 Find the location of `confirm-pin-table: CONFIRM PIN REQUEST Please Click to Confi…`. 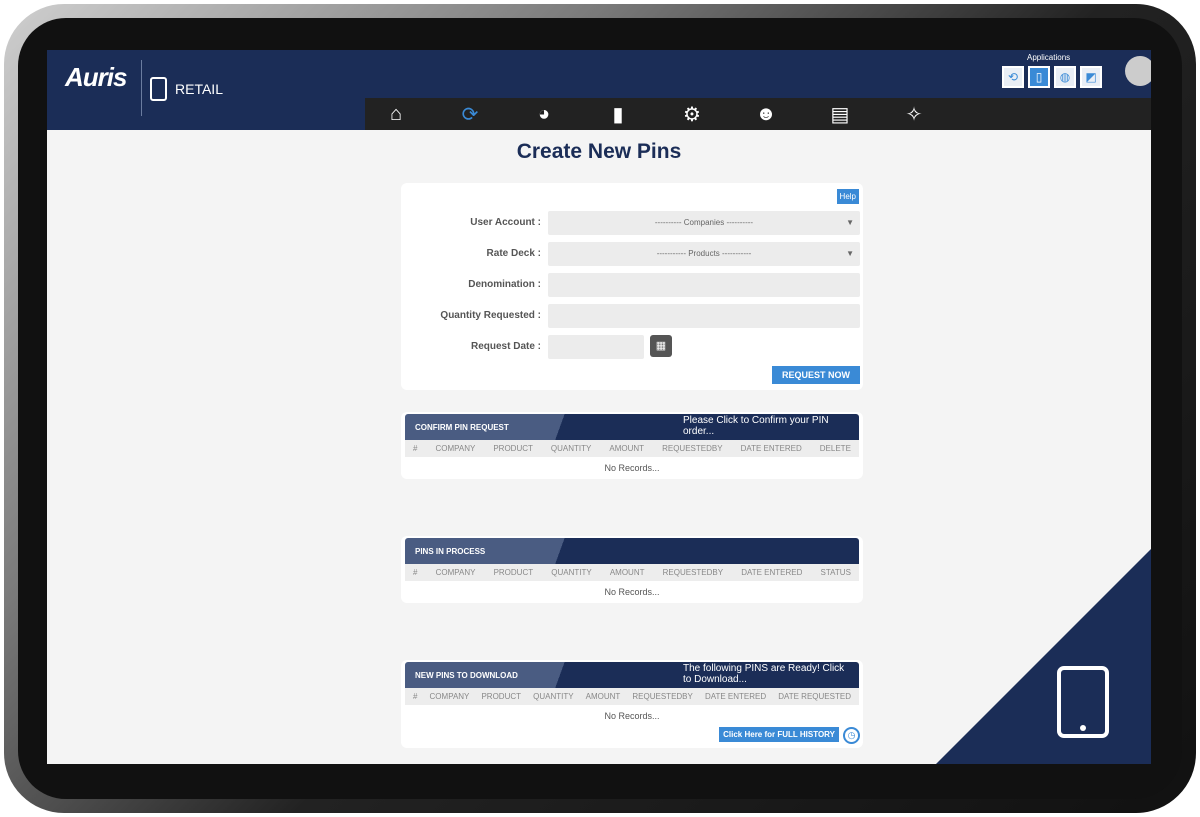

confirm-pin-table: CONFIRM PIN REQUEST Please Click to Confi… is located at coordinates (632, 445).